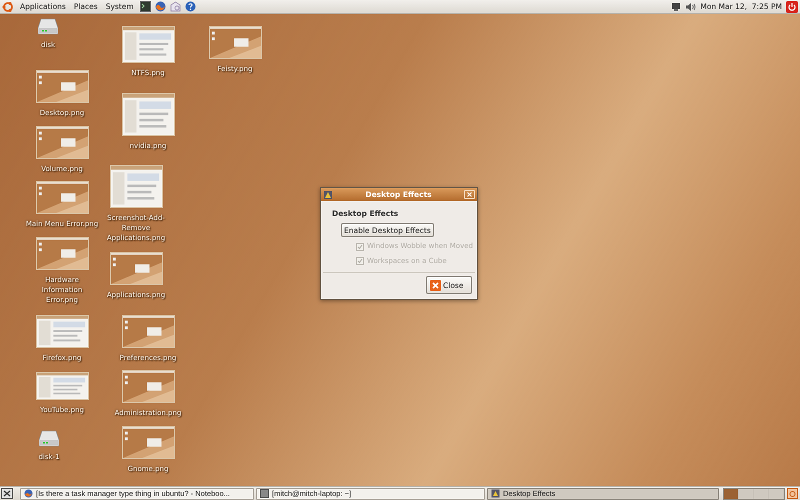  Describe the element at coordinates (469, 194) in the screenshot. I see `close-button` at that location.